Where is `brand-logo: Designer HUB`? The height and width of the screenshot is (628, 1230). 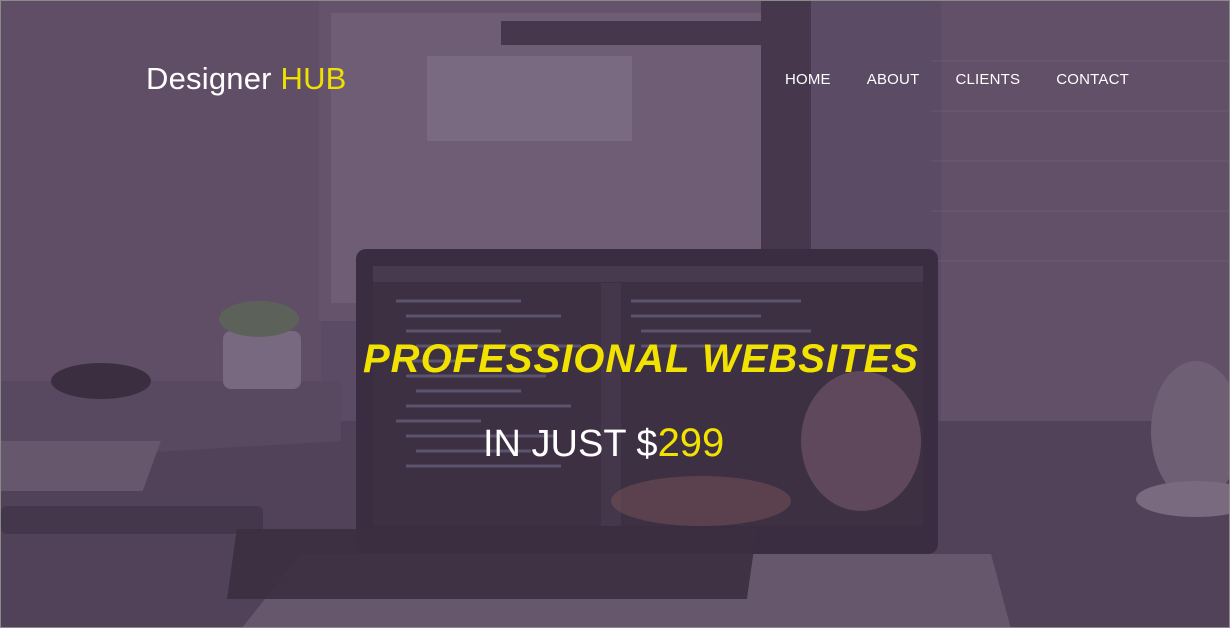 brand-logo: Designer HUB is located at coordinates (246, 79).